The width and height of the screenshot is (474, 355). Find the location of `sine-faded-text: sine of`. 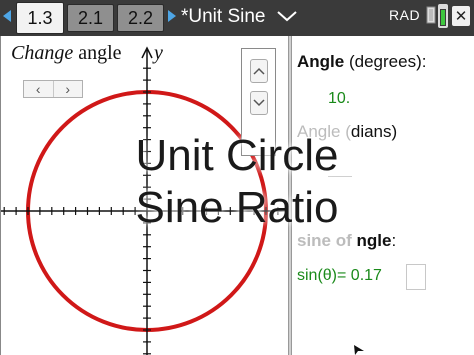

sine-faded-text: sine of is located at coordinates (327, 240).